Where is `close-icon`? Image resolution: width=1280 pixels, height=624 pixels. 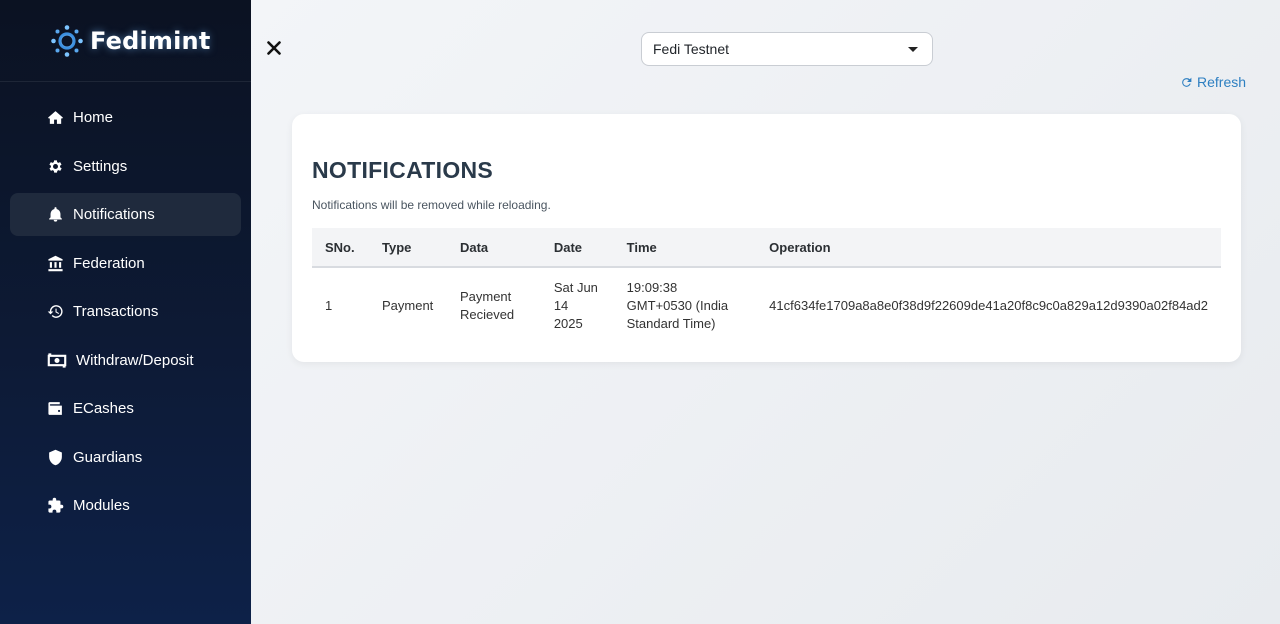 close-icon is located at coordinates (274, 48).